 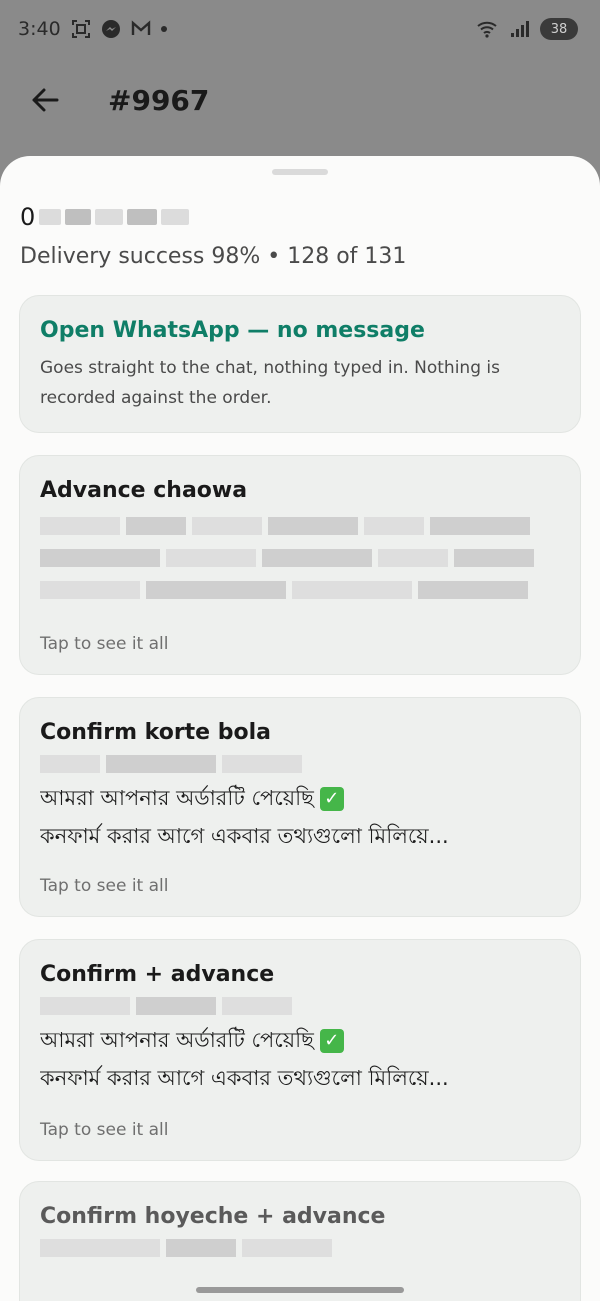 I want to click on messenger-icon, so click(x=110, y=29).